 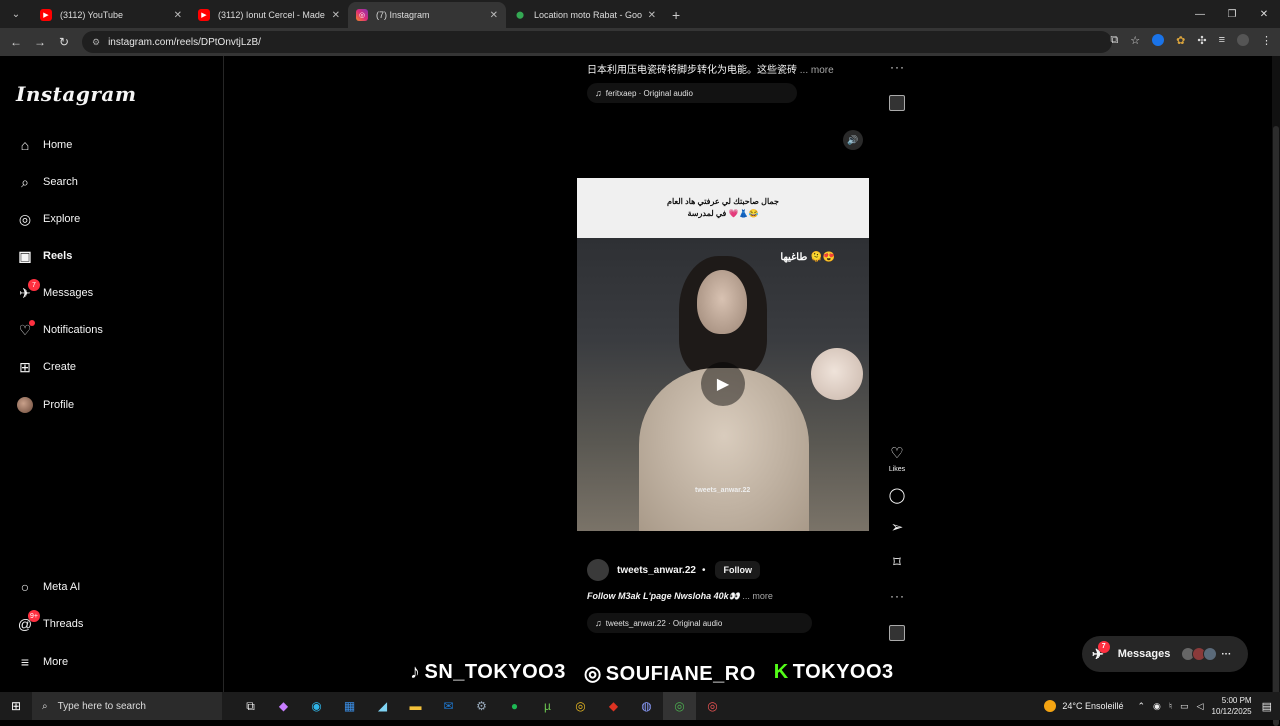 I want to click on bookmark-star-icon: ☆, so click(x=1135, y=40).